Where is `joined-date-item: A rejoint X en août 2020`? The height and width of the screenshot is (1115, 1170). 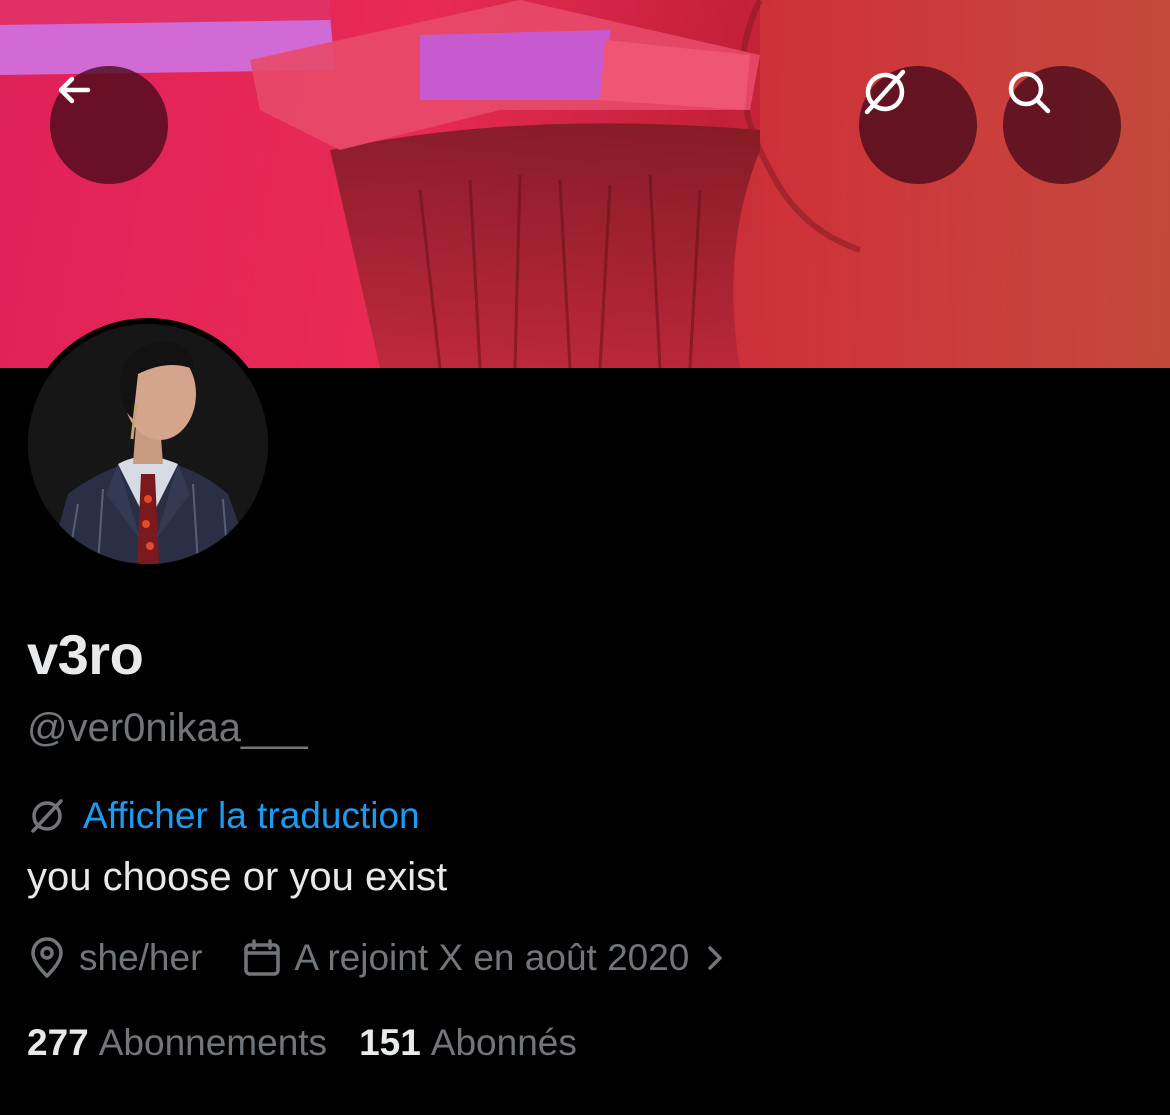
joined-date-item: A rejoint X en août 2020 is located at coordinates (485, 958).